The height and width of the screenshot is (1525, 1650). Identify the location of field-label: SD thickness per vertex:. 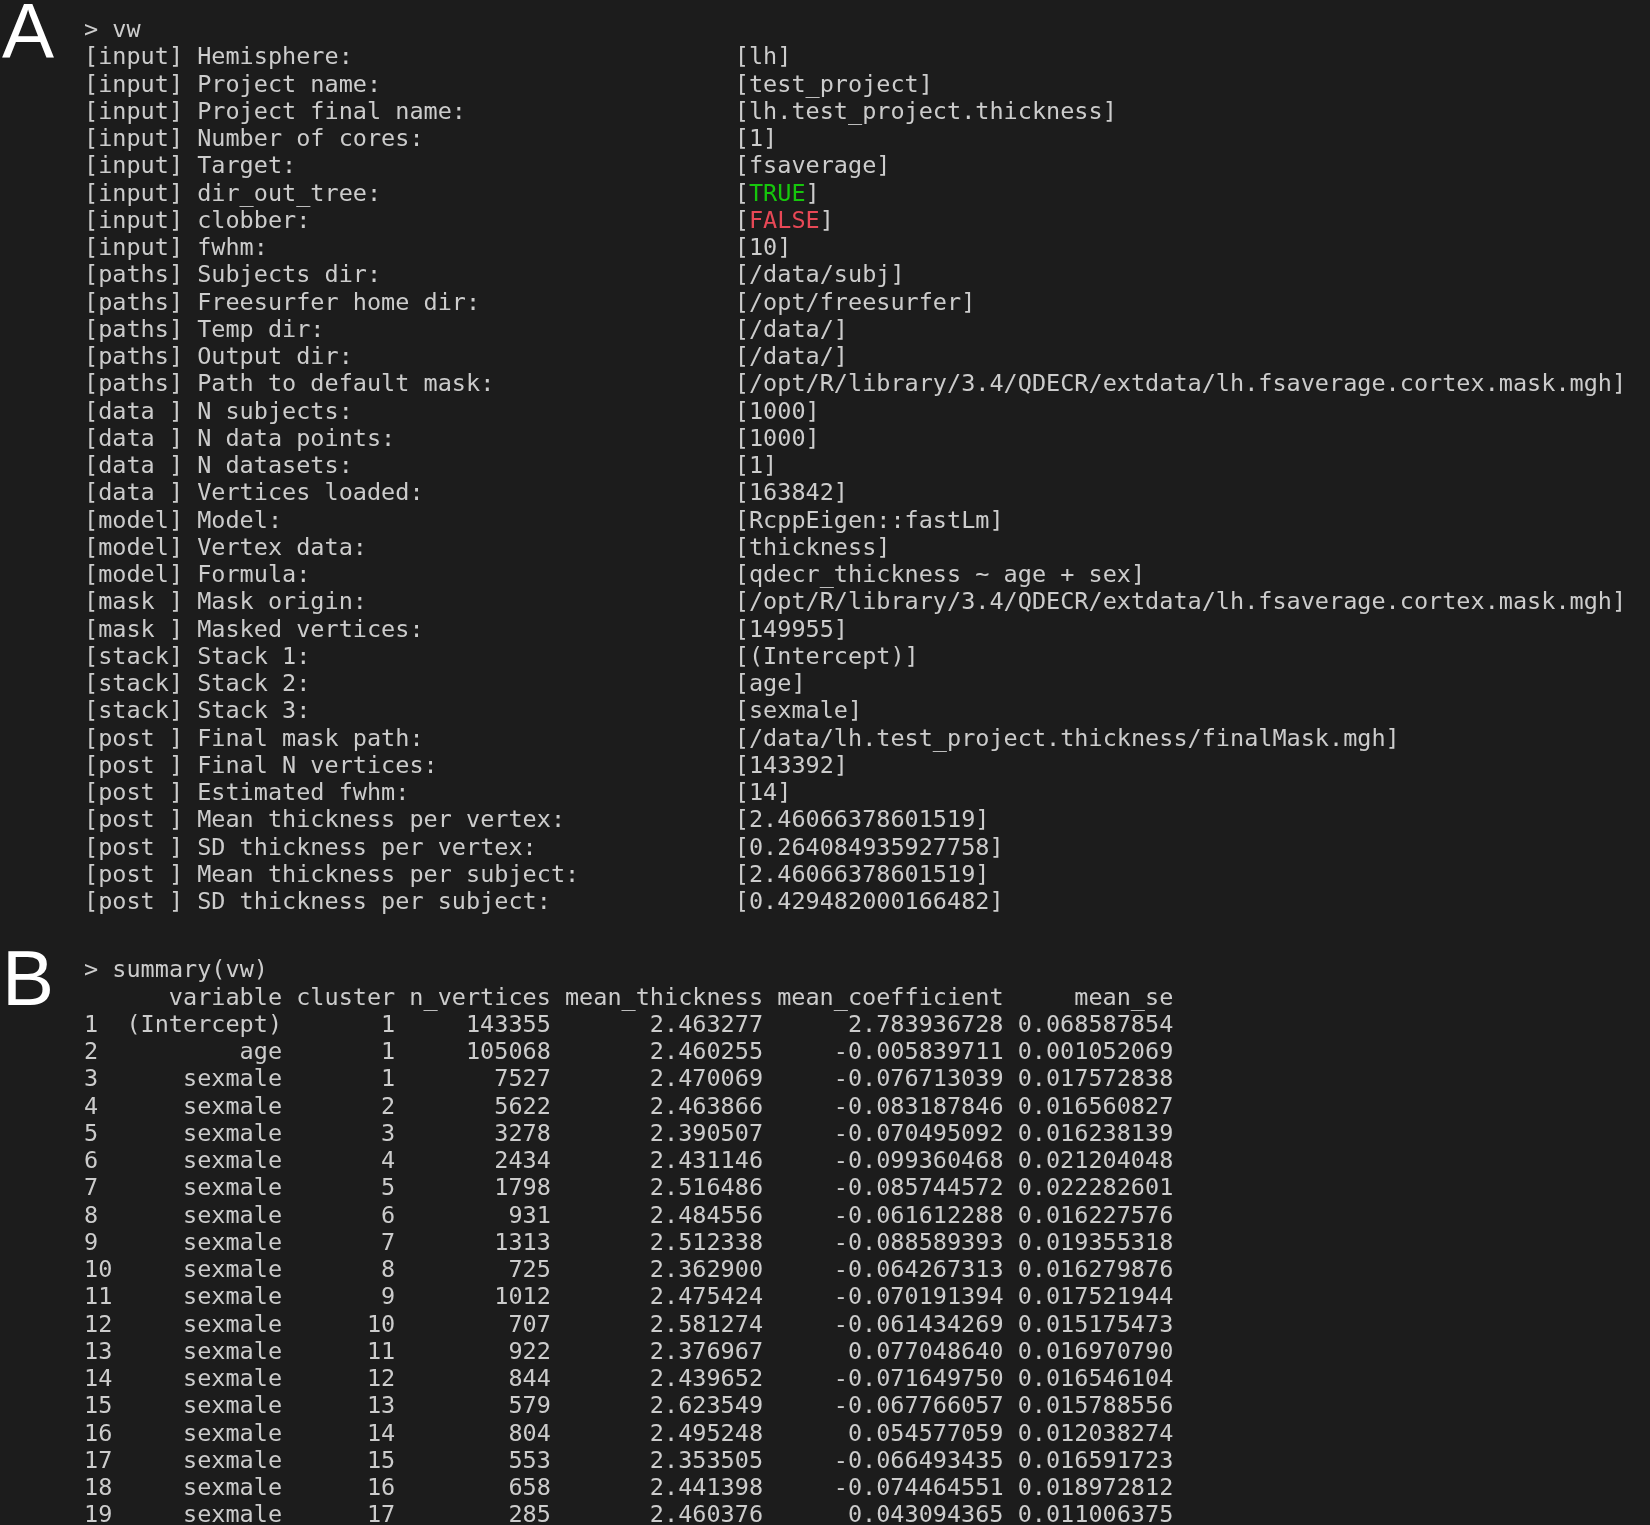
(367, 847).